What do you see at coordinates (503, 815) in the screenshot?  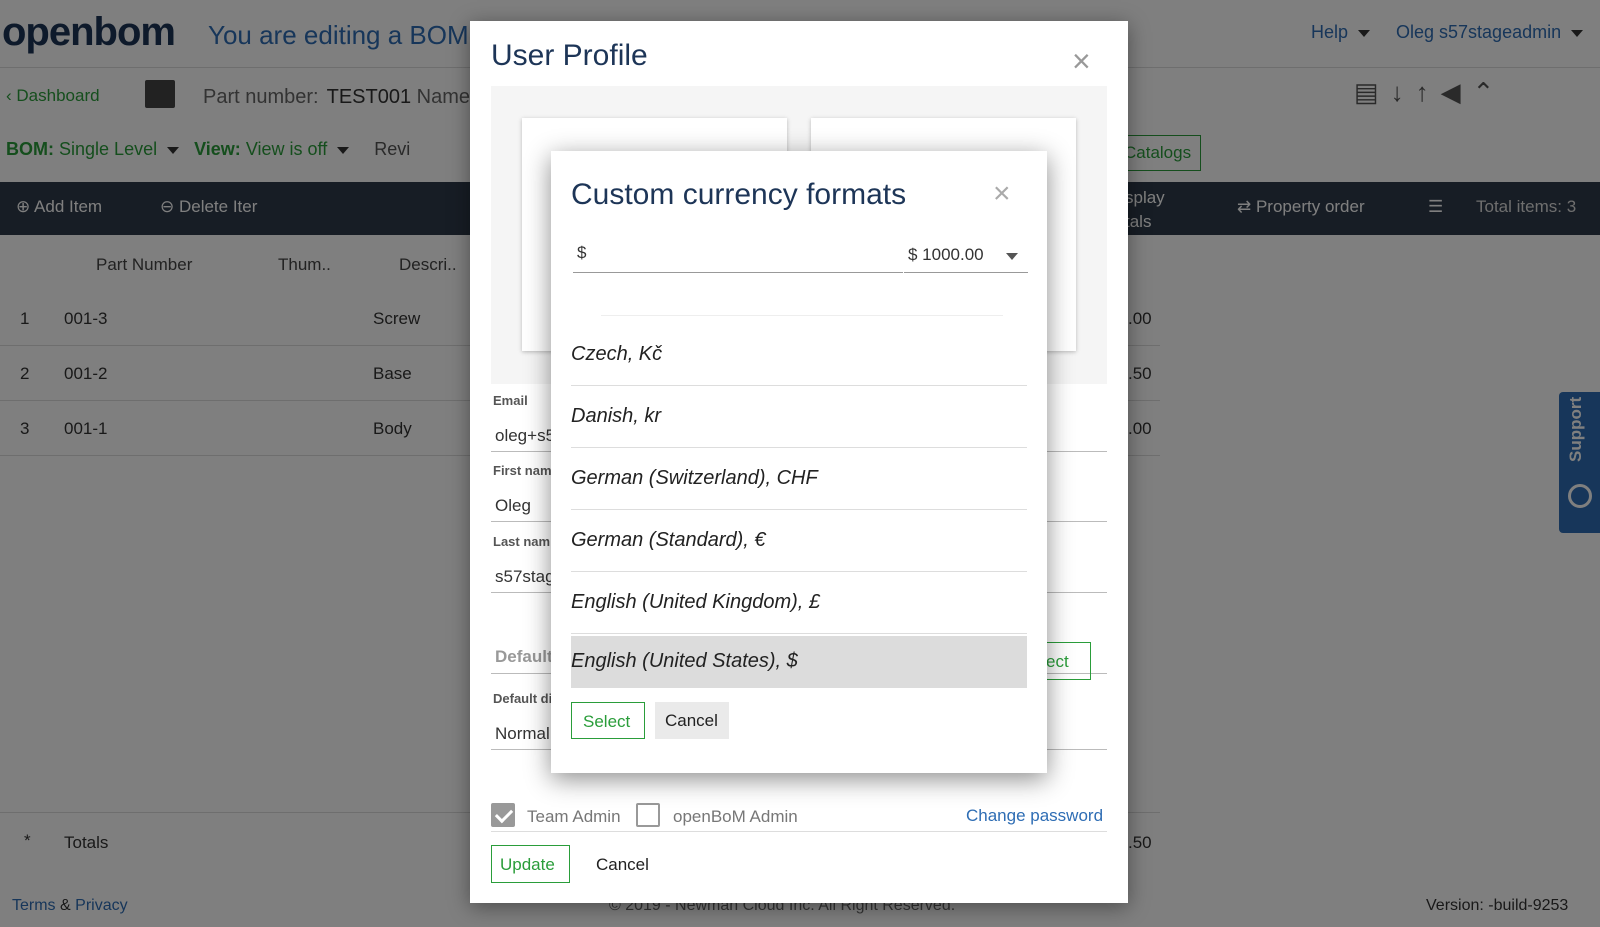 I see `team-admin-checkbox` at bounding box center [503, 815].